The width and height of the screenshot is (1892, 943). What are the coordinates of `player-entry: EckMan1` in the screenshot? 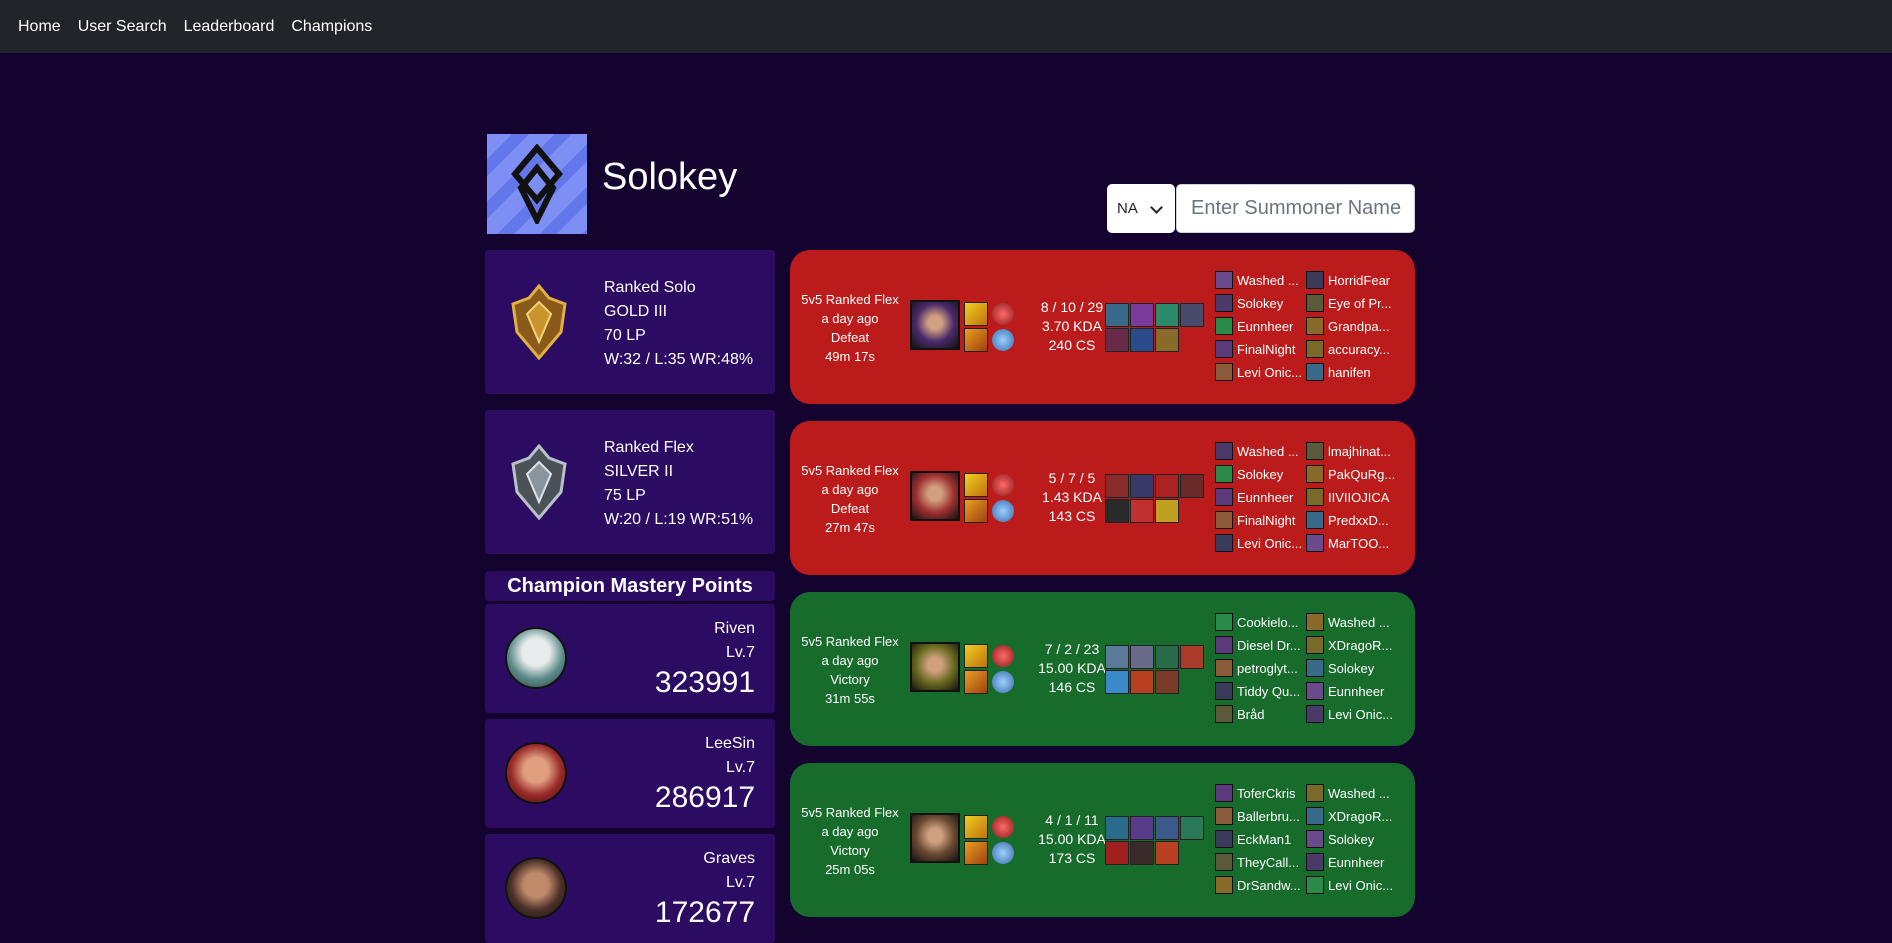 It's located at (1259, 839).